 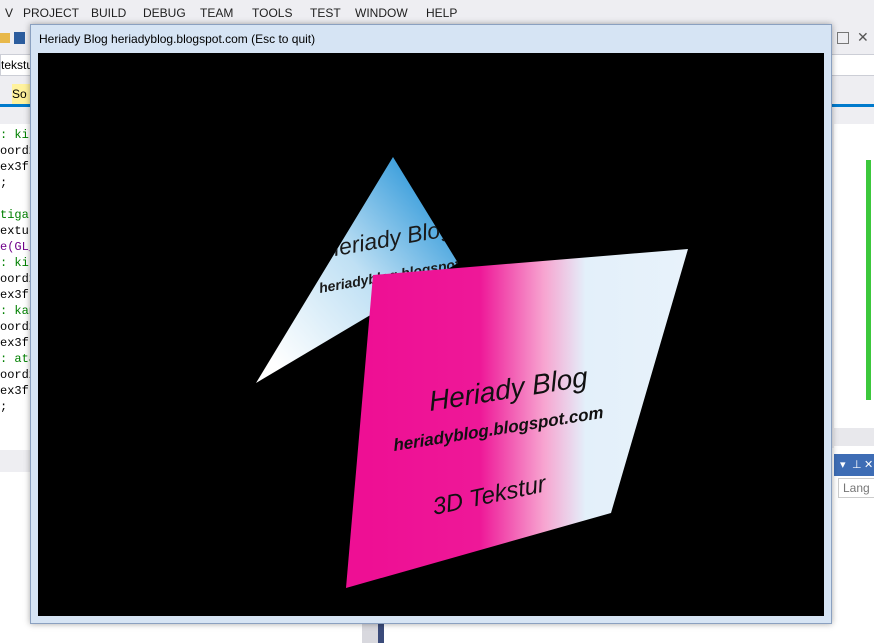 I want to click on folder-icon, so click(x=5, y=38).